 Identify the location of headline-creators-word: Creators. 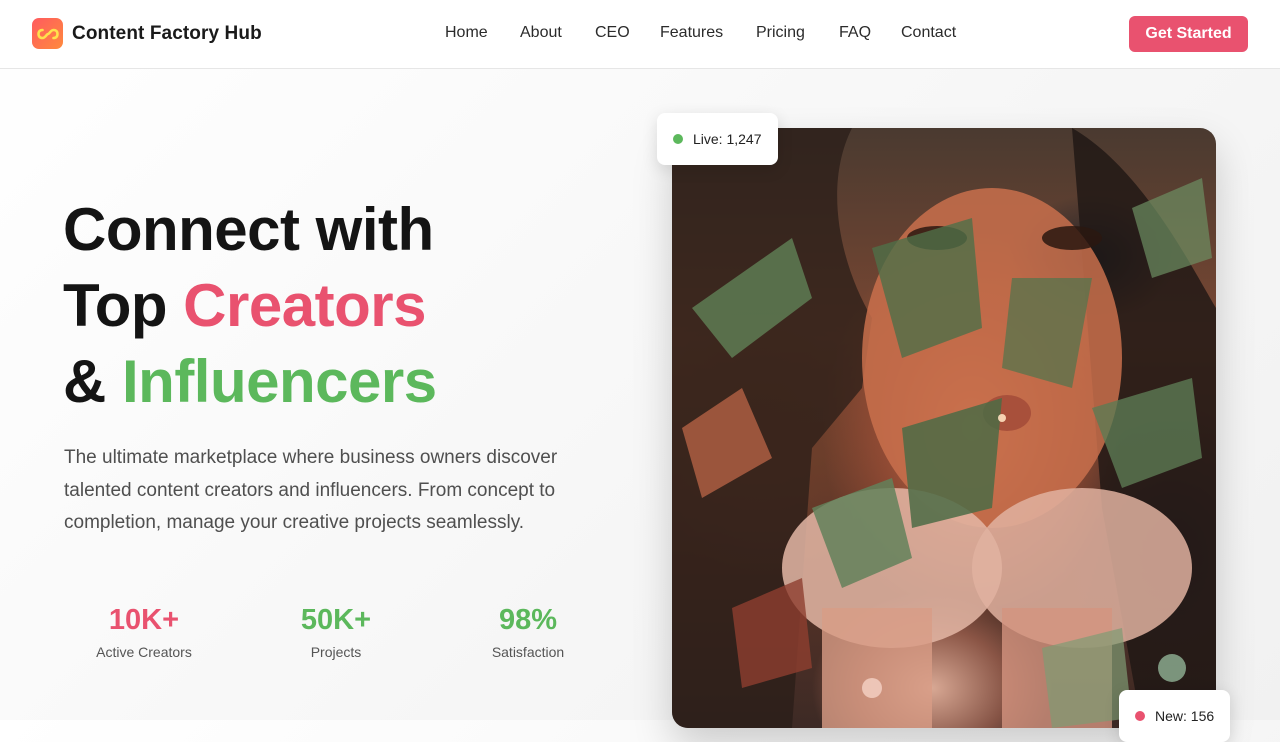
(304, 305).